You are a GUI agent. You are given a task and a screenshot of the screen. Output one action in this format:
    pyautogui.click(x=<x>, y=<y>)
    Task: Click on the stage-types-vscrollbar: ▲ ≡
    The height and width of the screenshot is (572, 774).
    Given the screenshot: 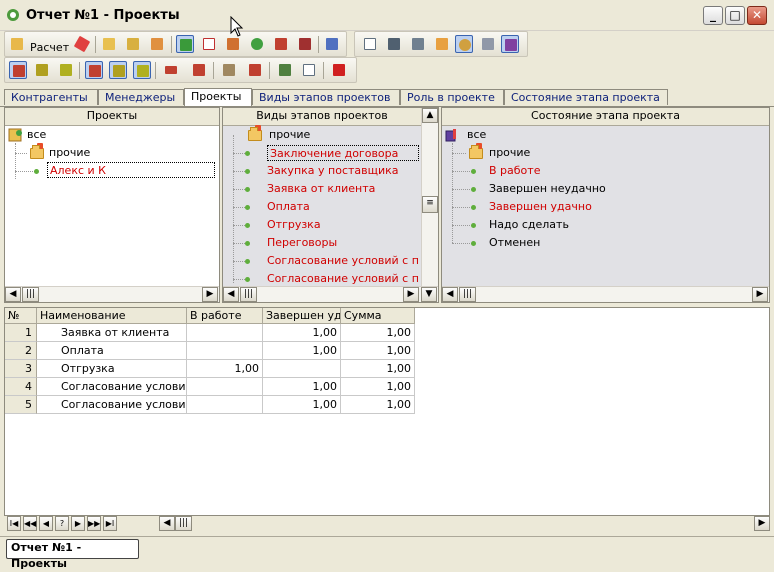 What is the action you would take?
    pyautogui.click(x=429, y=197)
    